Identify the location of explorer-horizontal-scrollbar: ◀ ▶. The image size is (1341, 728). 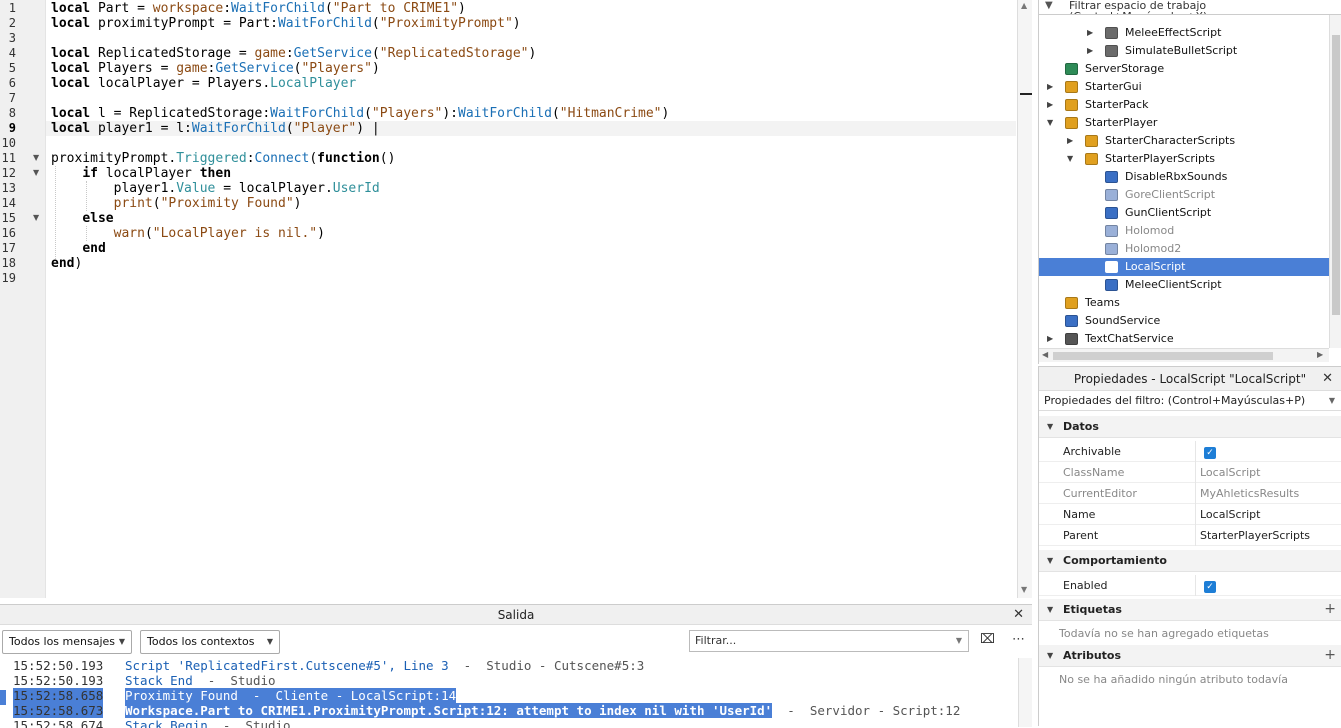
(1184, 355).